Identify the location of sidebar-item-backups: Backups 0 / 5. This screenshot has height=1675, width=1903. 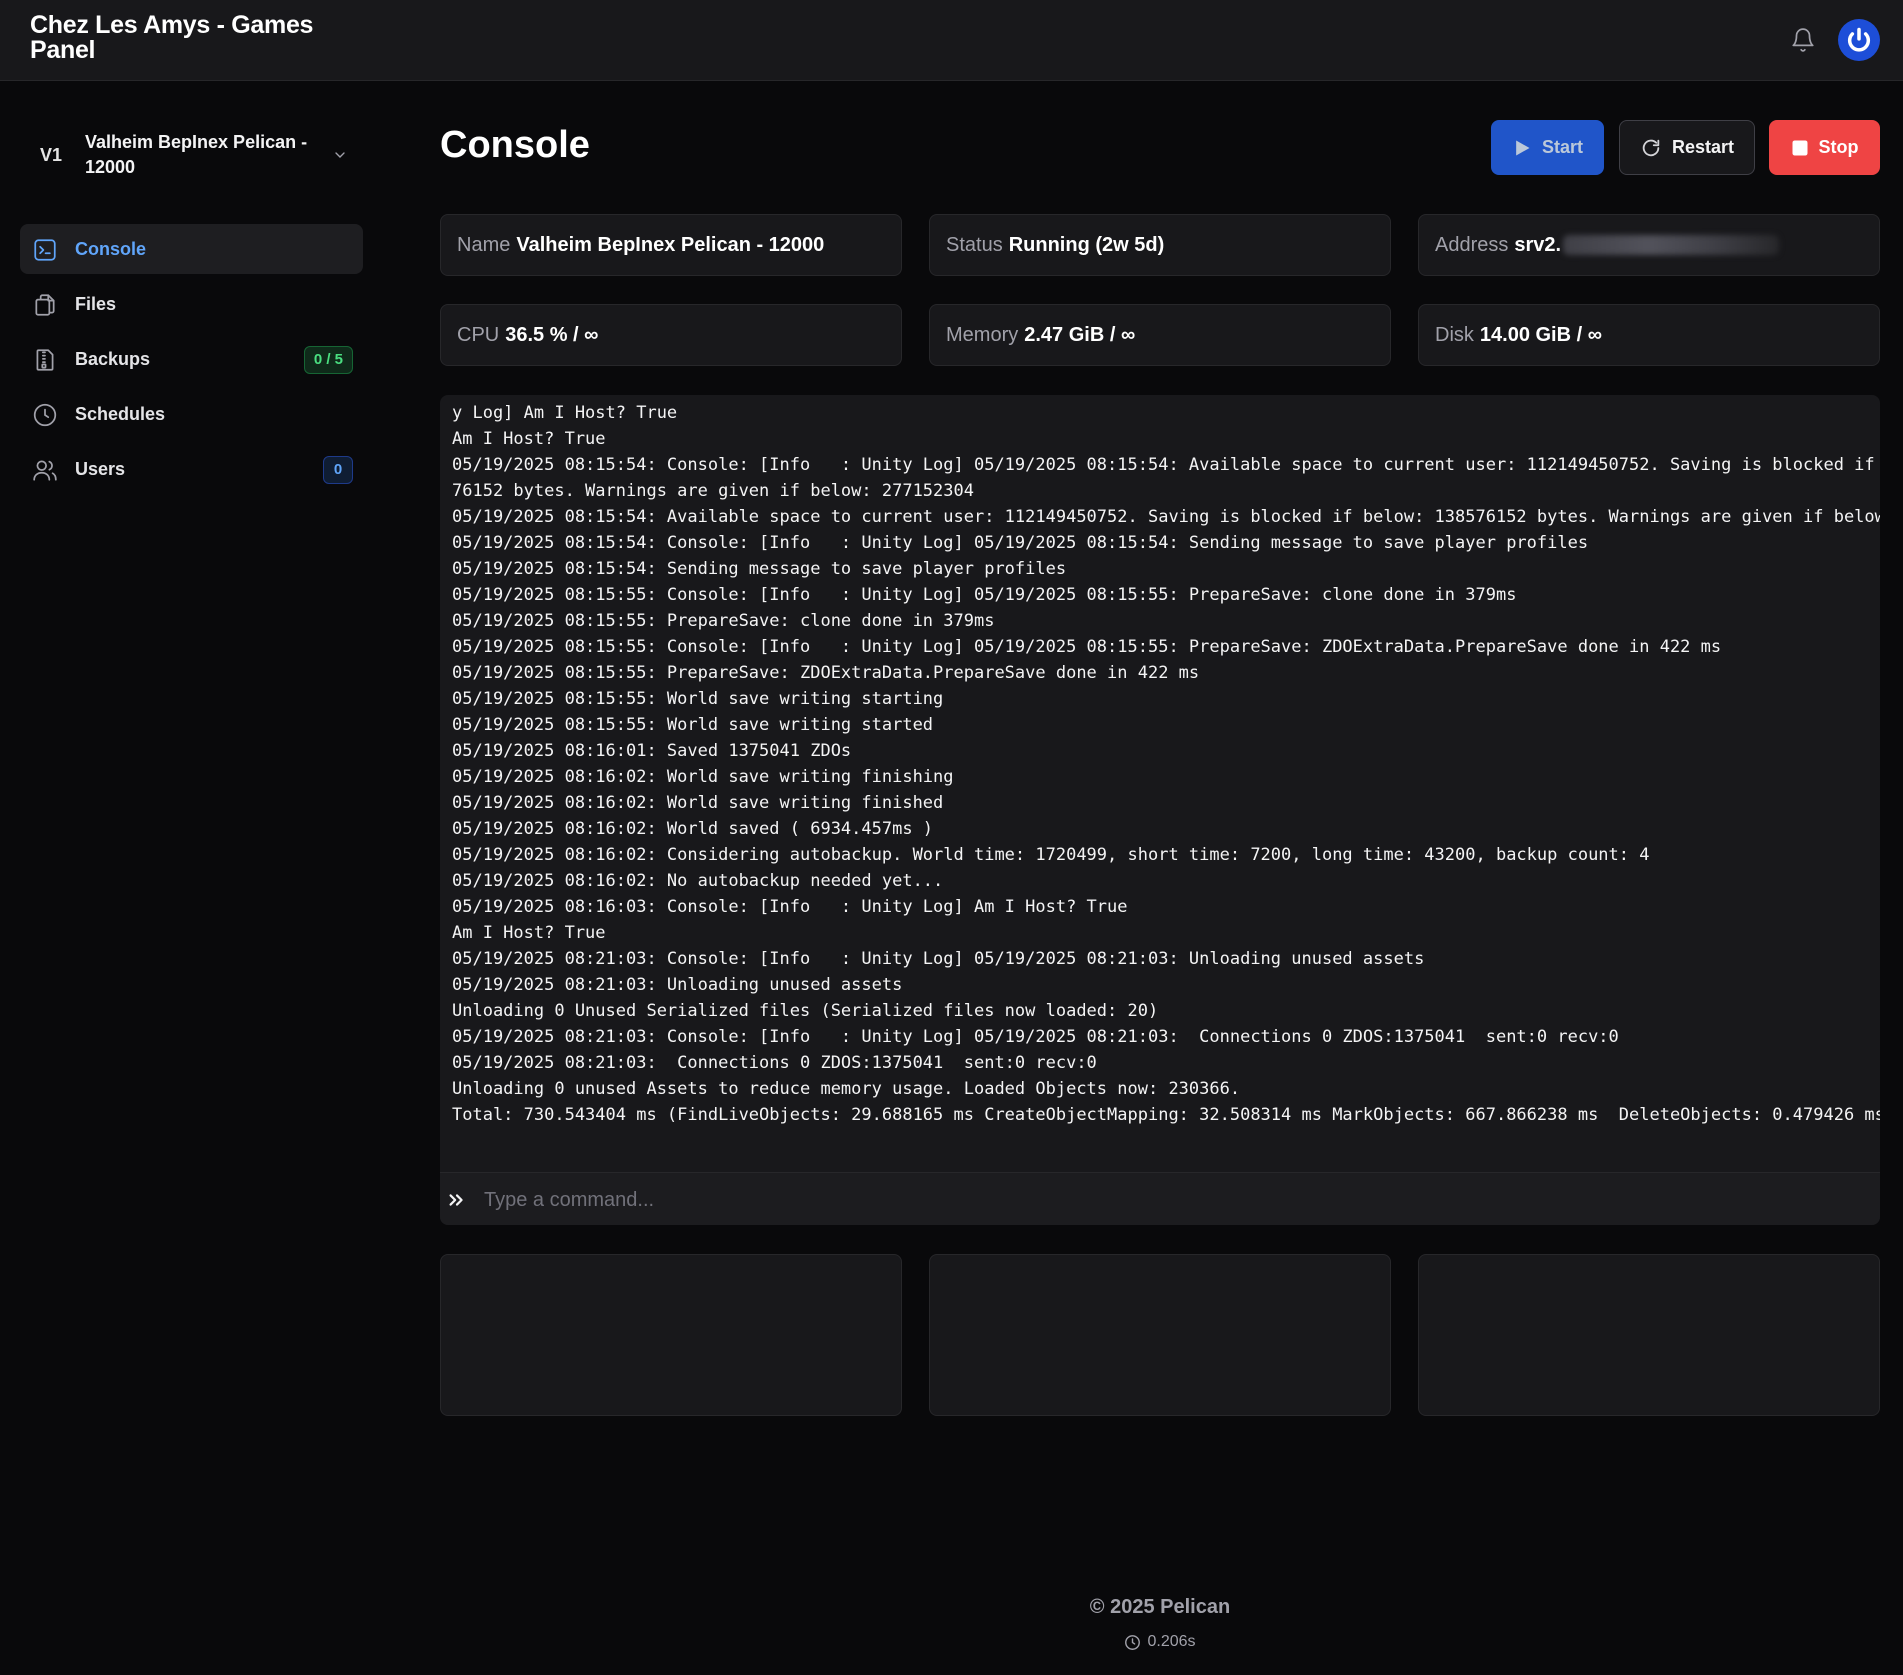
(191, 359).